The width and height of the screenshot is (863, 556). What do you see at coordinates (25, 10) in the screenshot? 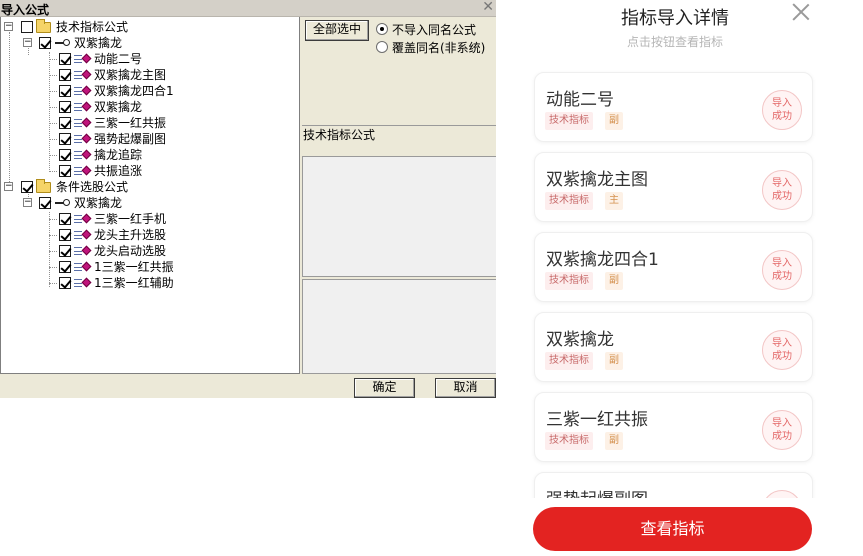
I see `dialog-title: 导入公式` at bounding box center [25, 10].